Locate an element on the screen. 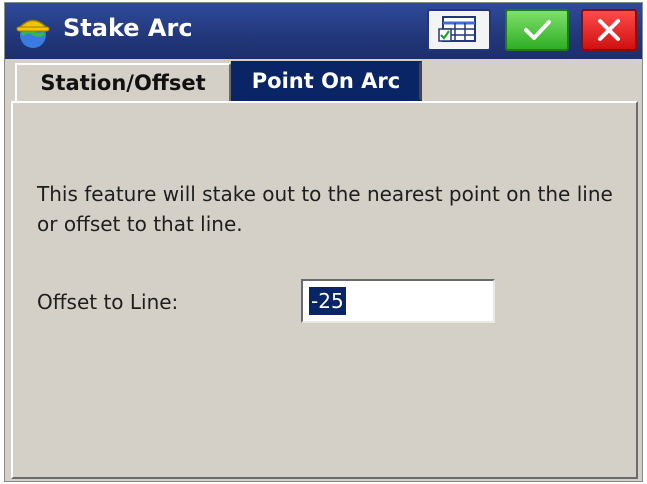 This screenshot has width=647, height=484. ok-button is located at coordinates (537, 30).